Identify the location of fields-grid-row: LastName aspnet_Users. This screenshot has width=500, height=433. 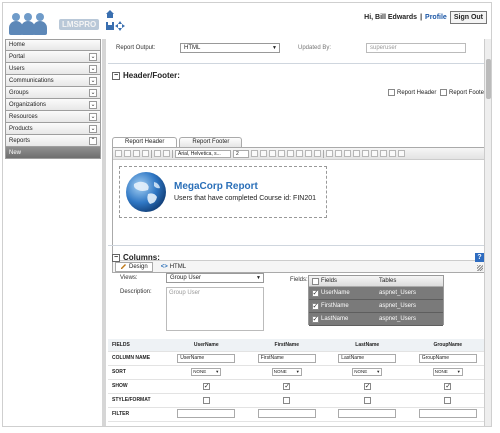
(376, 319).